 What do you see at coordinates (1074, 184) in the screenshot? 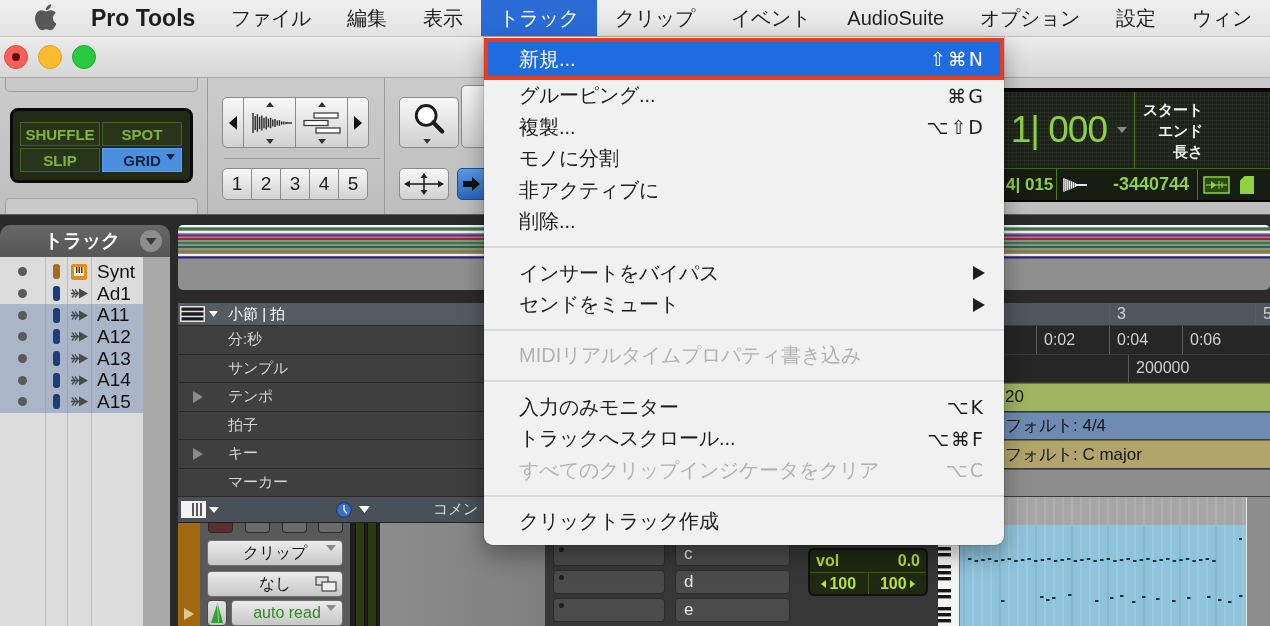
I see `waveform-icon` at bounding box center [1074, 184].